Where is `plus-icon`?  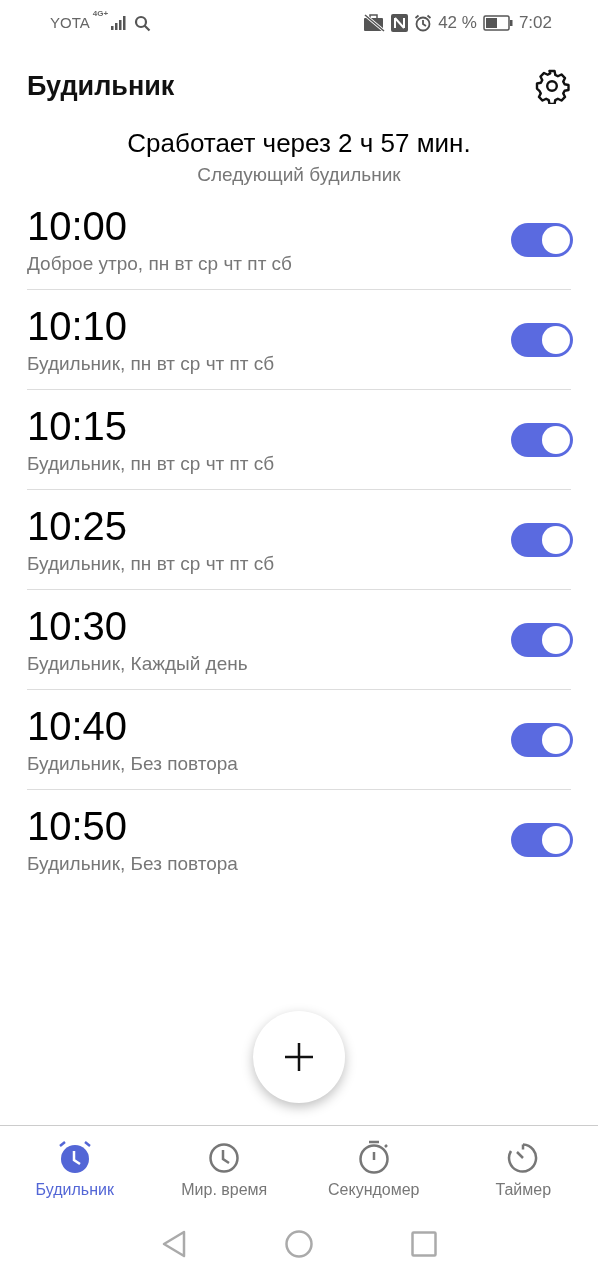
plus-icon is located at coordinates (299, 1057).